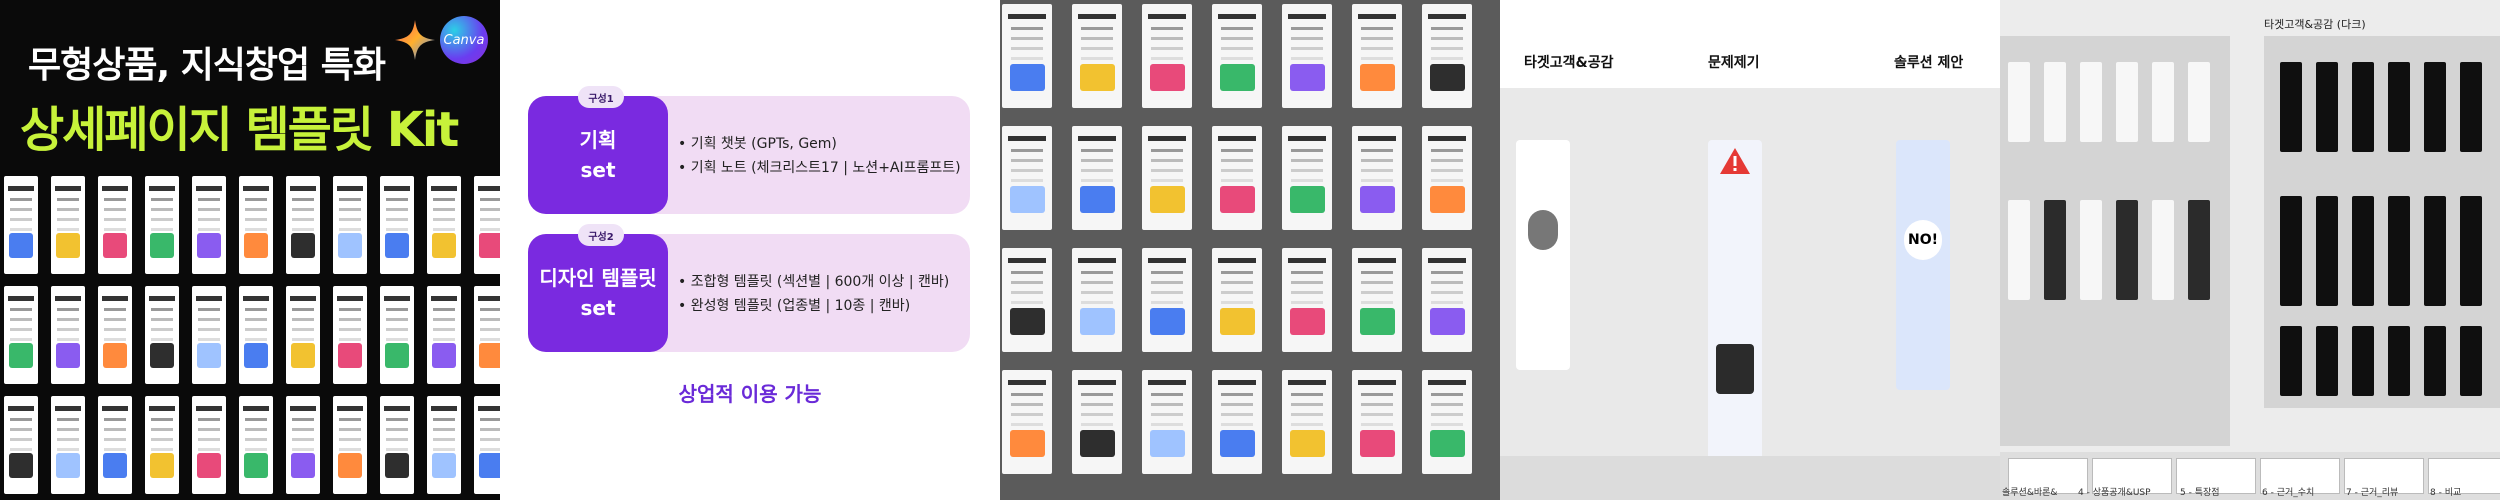 This screenshot has width=2500, height=500. I want to click on page-strip, so click(1750, 478).